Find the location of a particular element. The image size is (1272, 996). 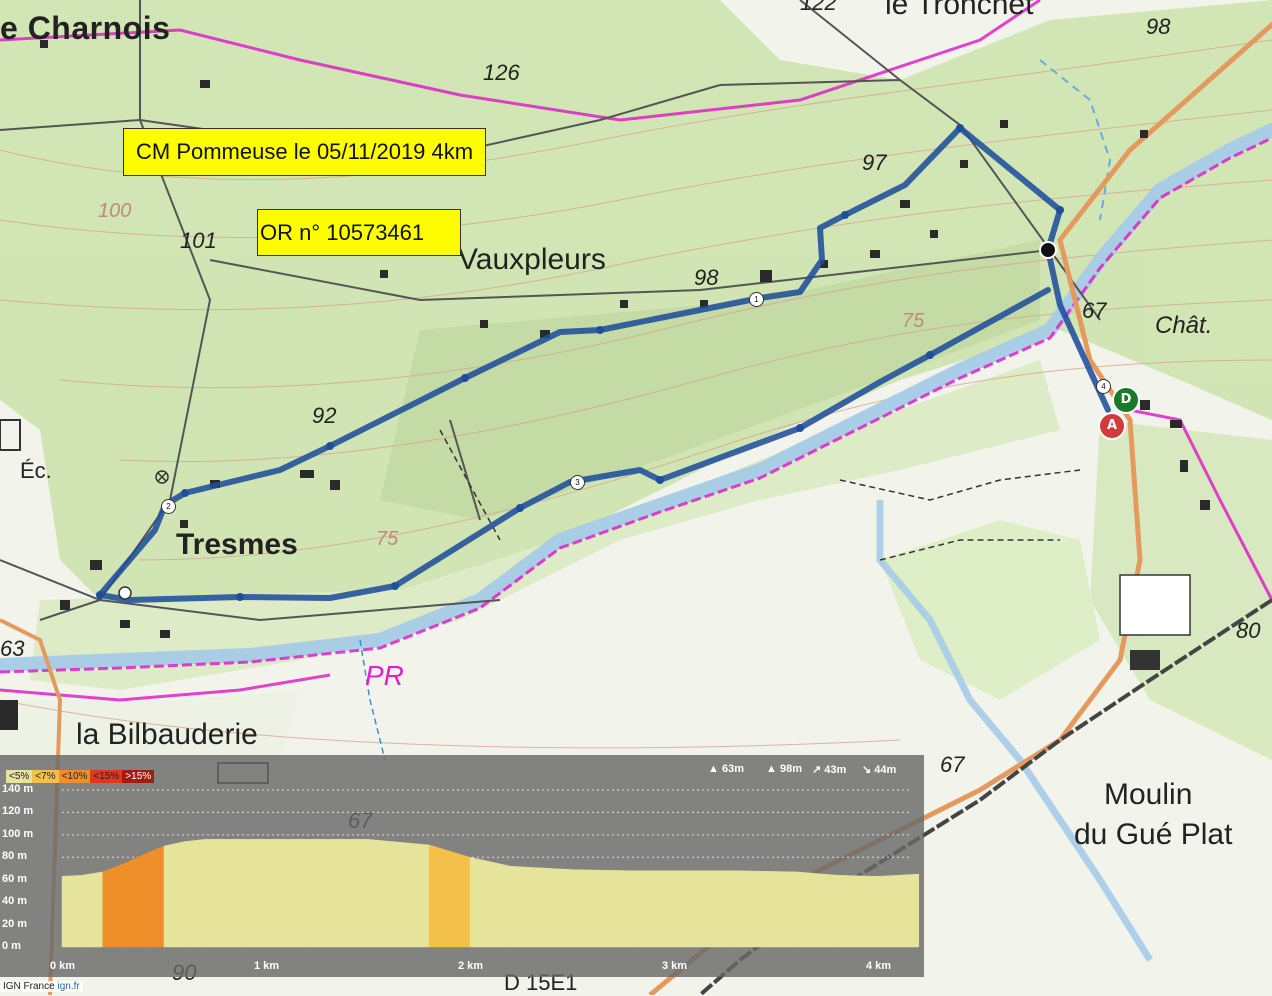

place-moulin-1: Moulin is located at coordinates (1148, 794).